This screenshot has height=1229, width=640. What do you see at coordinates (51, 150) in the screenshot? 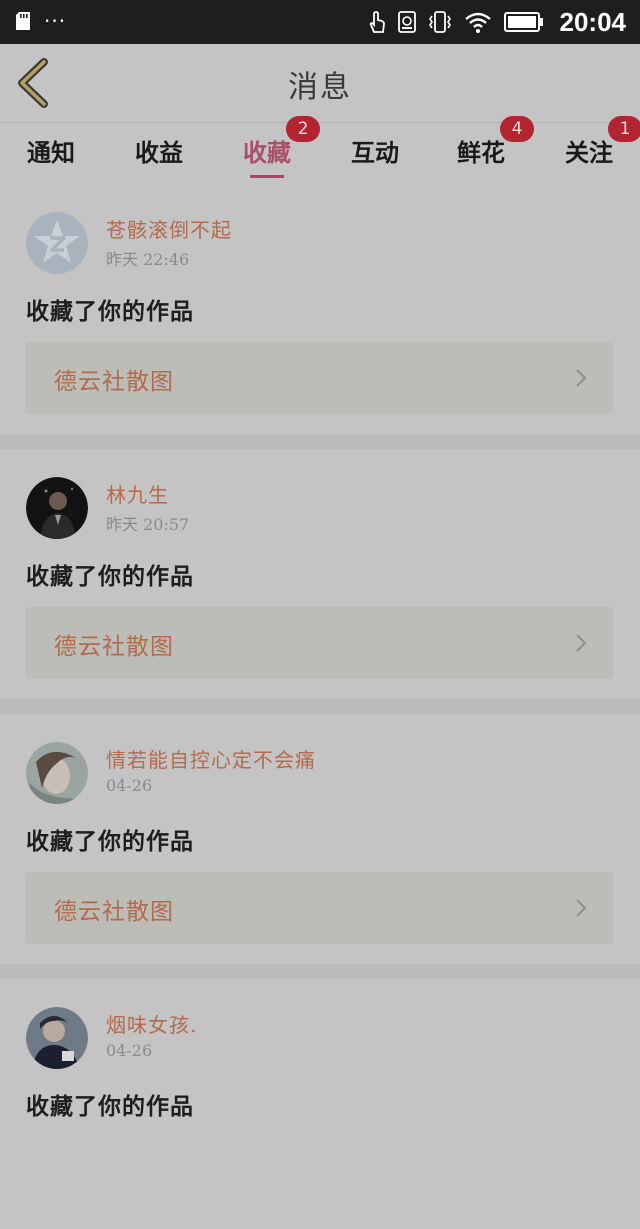
I see `tab-notifications: 通知` at bounding box center [51, 150].